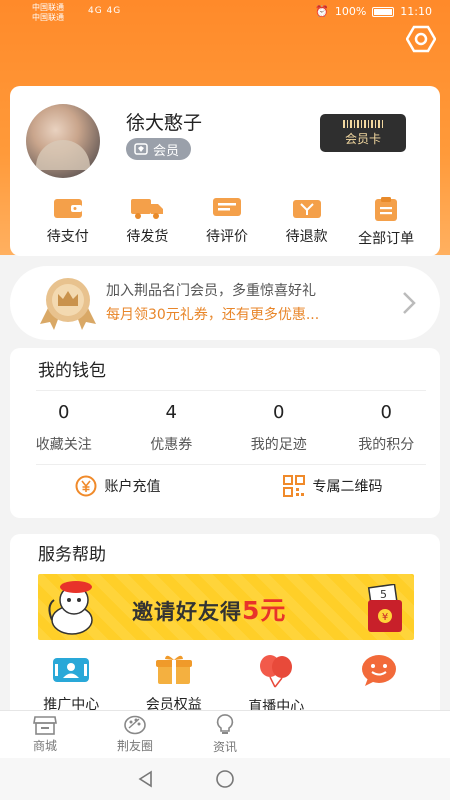  I want to click on stat-footprints: 0 我的足迹, so click(279, 428).